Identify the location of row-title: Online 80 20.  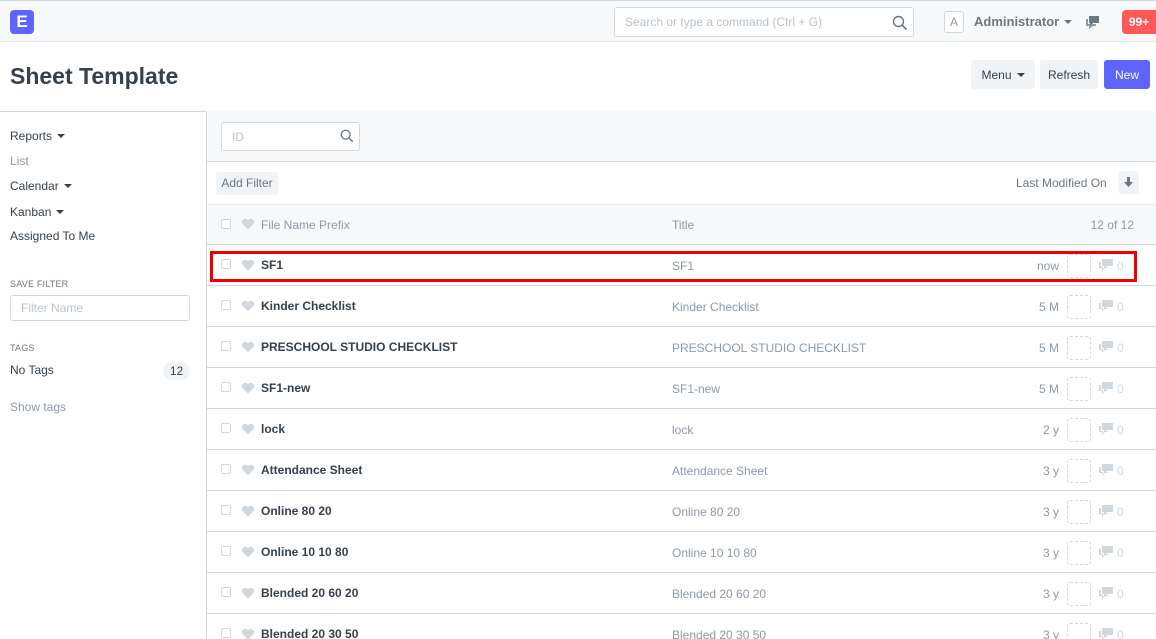
(706, 512).